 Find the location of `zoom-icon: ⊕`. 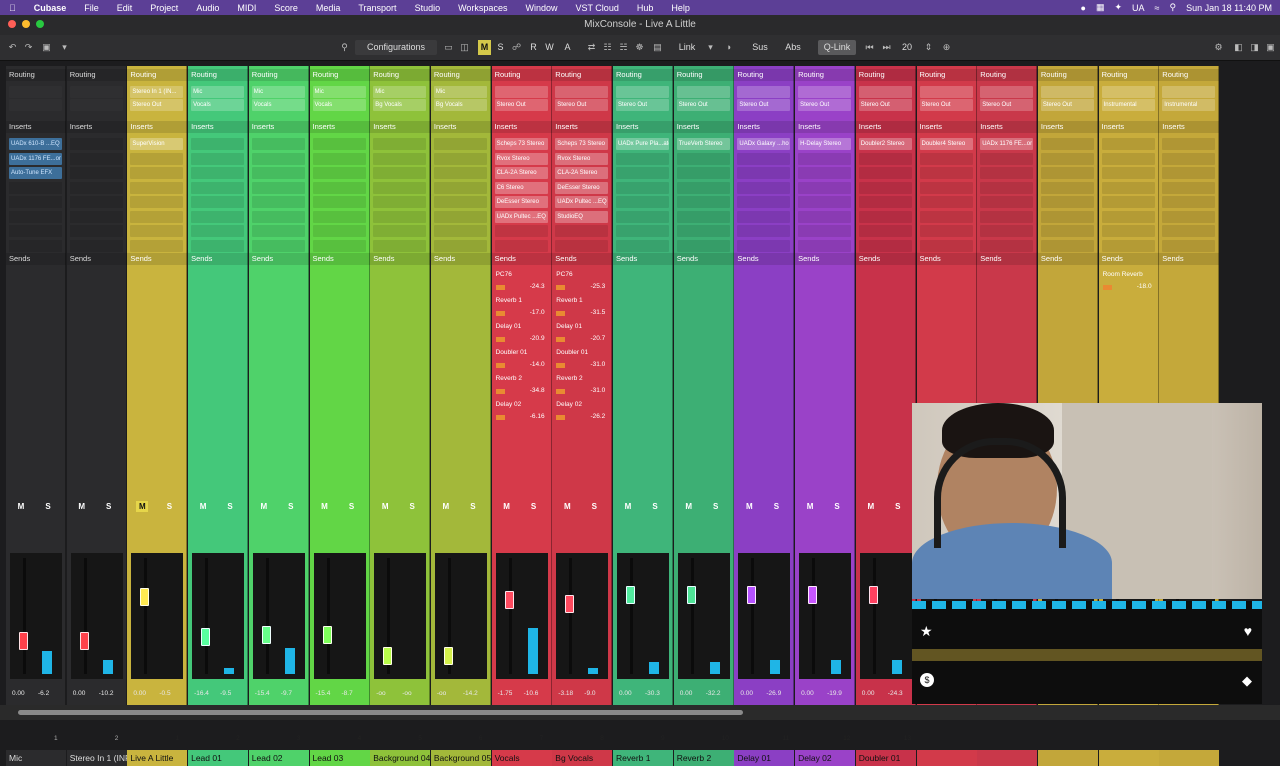

zoom-icon: ⊕ is located at coordinates (946, 47).